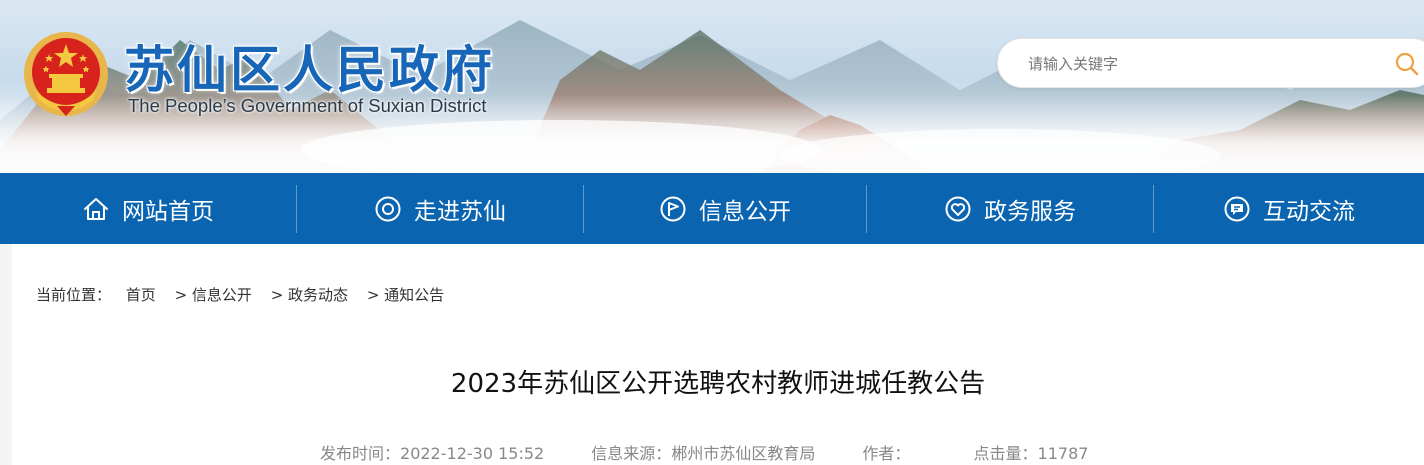  Describe the element at coordinates (1309, 211) in the screenshot. I see `nav-item-label: 互动交流` at that location.